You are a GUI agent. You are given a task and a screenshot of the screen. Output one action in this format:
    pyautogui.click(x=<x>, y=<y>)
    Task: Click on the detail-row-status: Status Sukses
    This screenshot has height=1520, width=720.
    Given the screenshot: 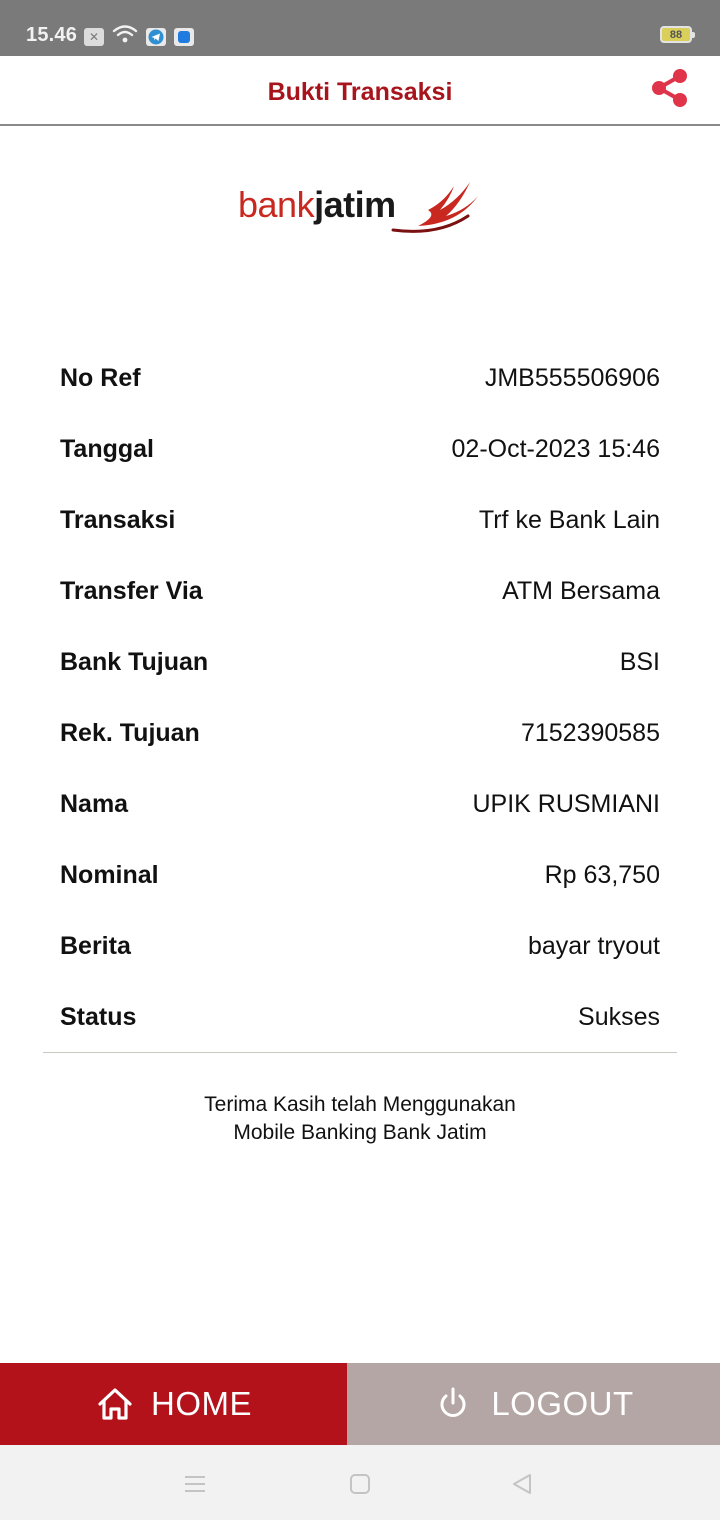 What is the action you would take?
    pyautogui.click(x=360, y=1017)
    